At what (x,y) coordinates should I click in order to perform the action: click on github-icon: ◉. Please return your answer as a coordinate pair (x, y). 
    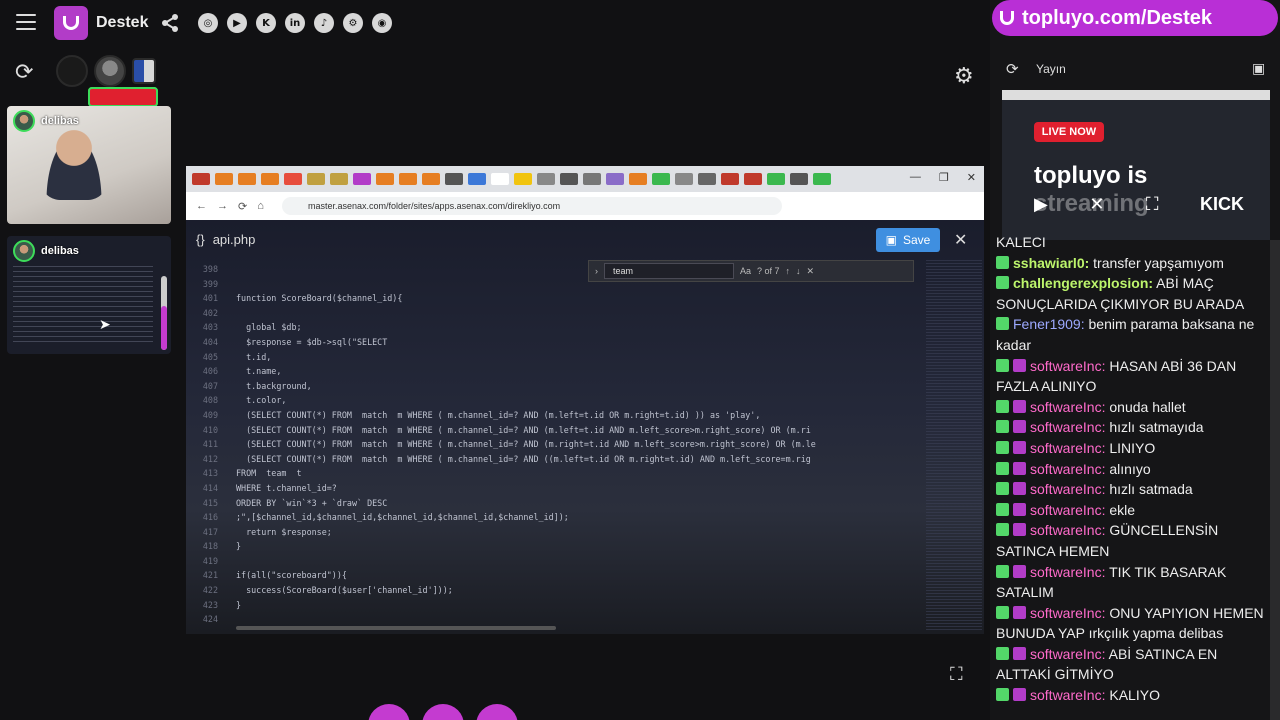
    Looking at the image, I should click on (382, 23).